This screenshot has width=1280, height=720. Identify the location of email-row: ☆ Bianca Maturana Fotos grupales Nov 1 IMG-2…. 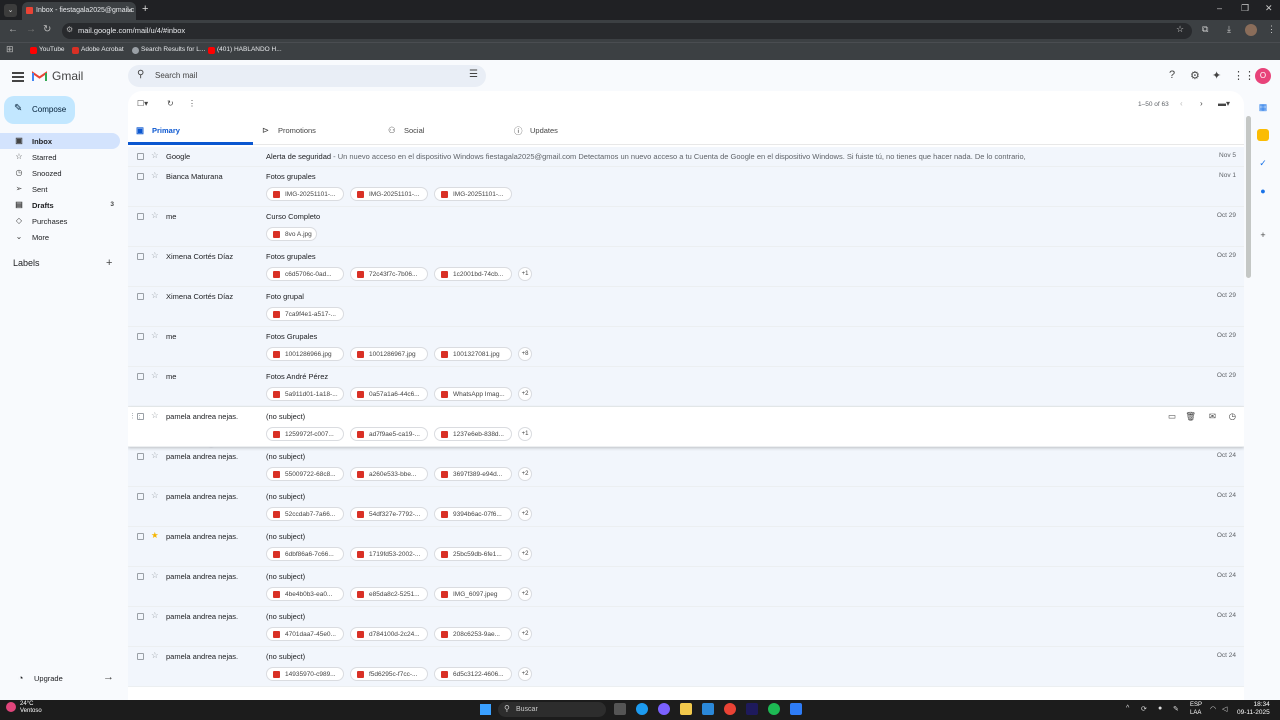
(686, 187).